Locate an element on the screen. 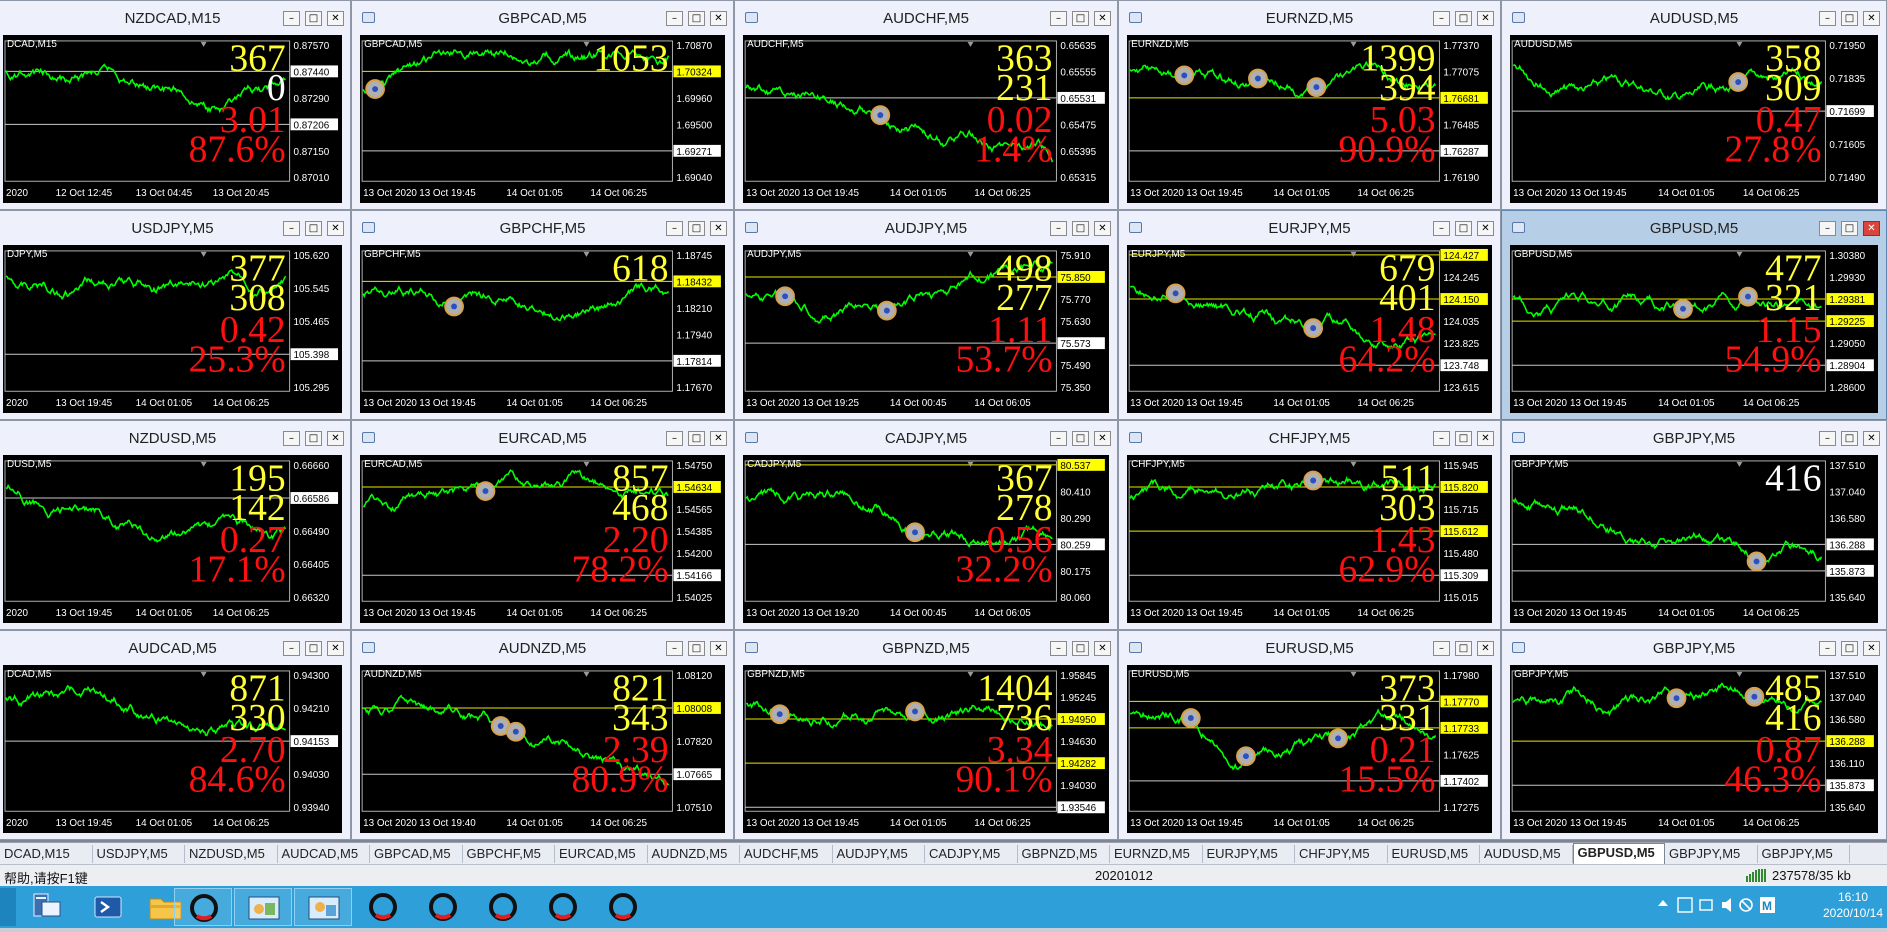  chart-titlebar: GBPCAD,M5– □ ✕ is located at coordinates (542, 18).